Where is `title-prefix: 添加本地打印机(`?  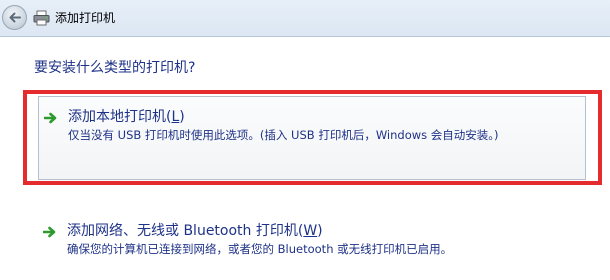 title-prefix: 添加本地打印机( is located at coordinates (120, 117).